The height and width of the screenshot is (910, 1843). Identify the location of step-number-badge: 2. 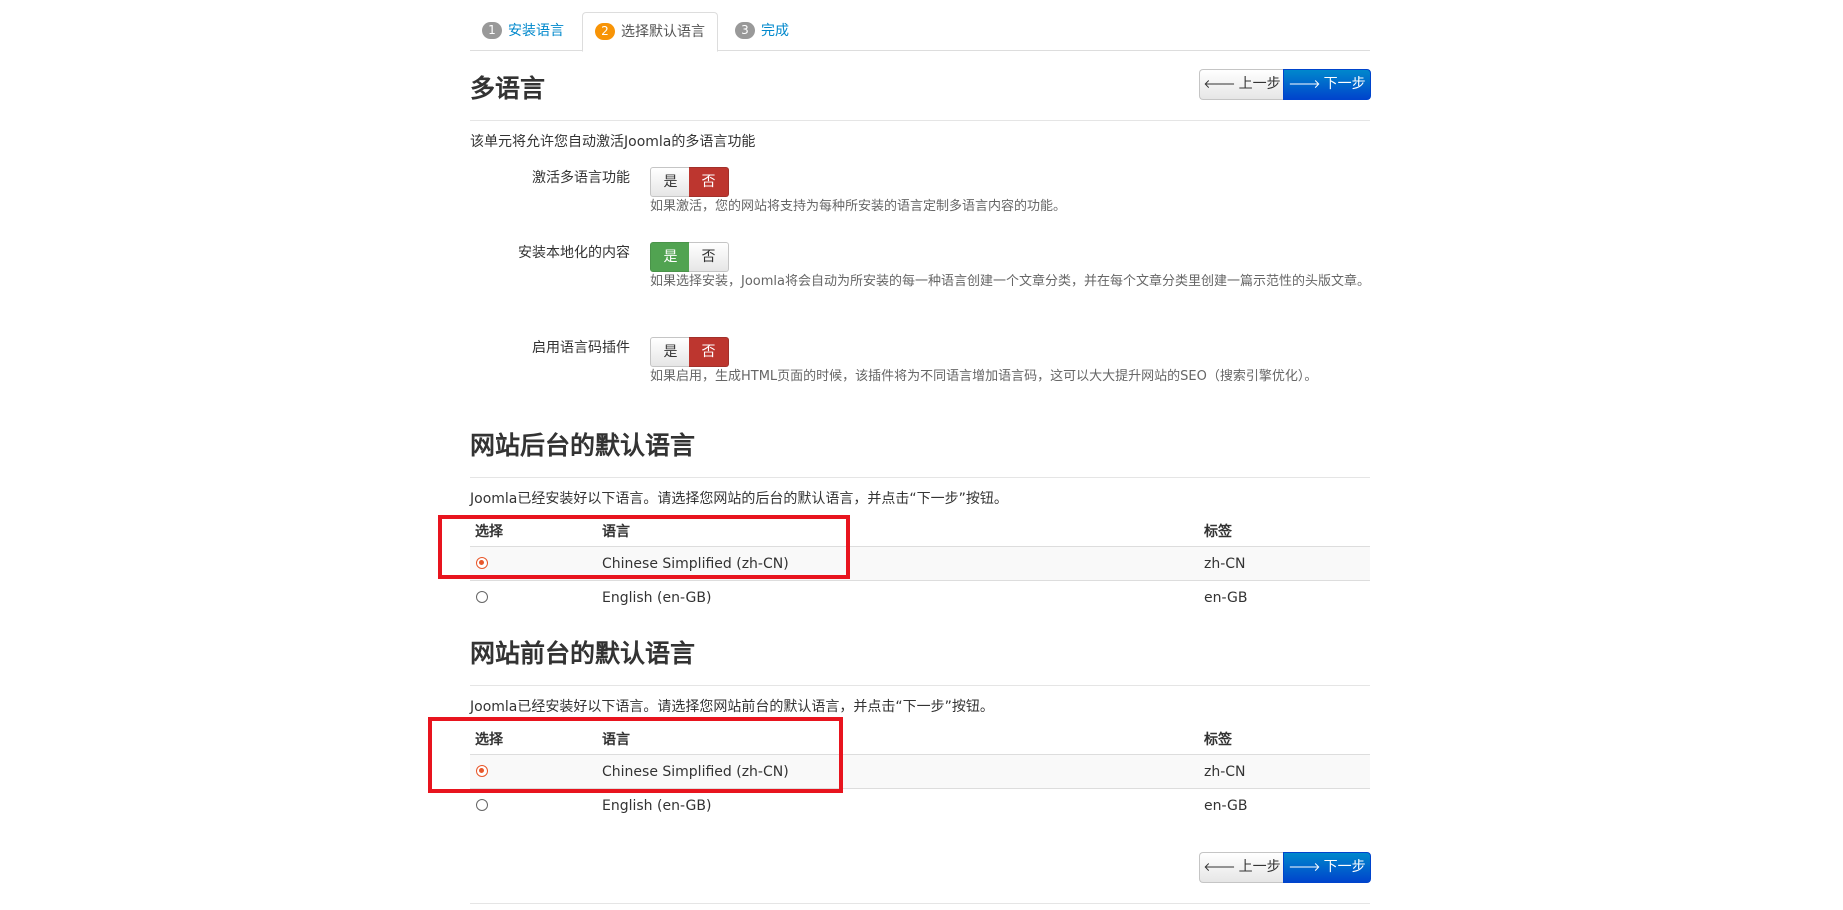
(605, 31).